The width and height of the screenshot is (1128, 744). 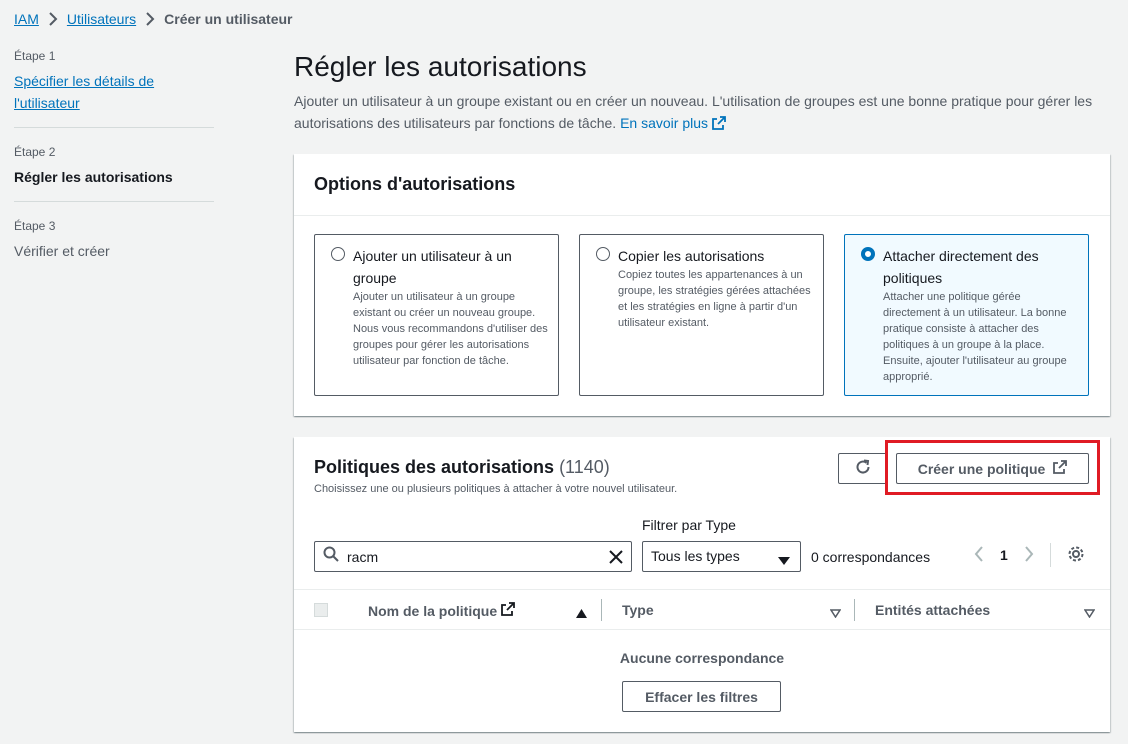 I want to click on pagination: 1, so click(x=1029, y=555).